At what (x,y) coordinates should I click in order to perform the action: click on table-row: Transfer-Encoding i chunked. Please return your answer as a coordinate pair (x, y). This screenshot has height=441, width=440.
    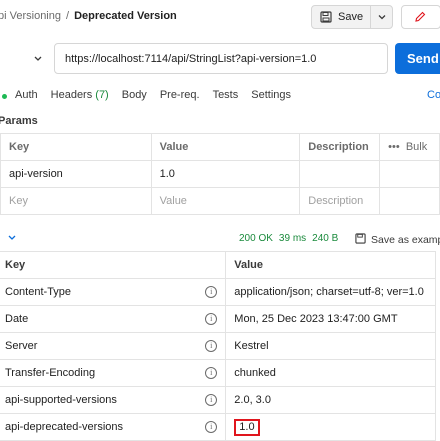
    Looking at the image, I should click on (218, 373).